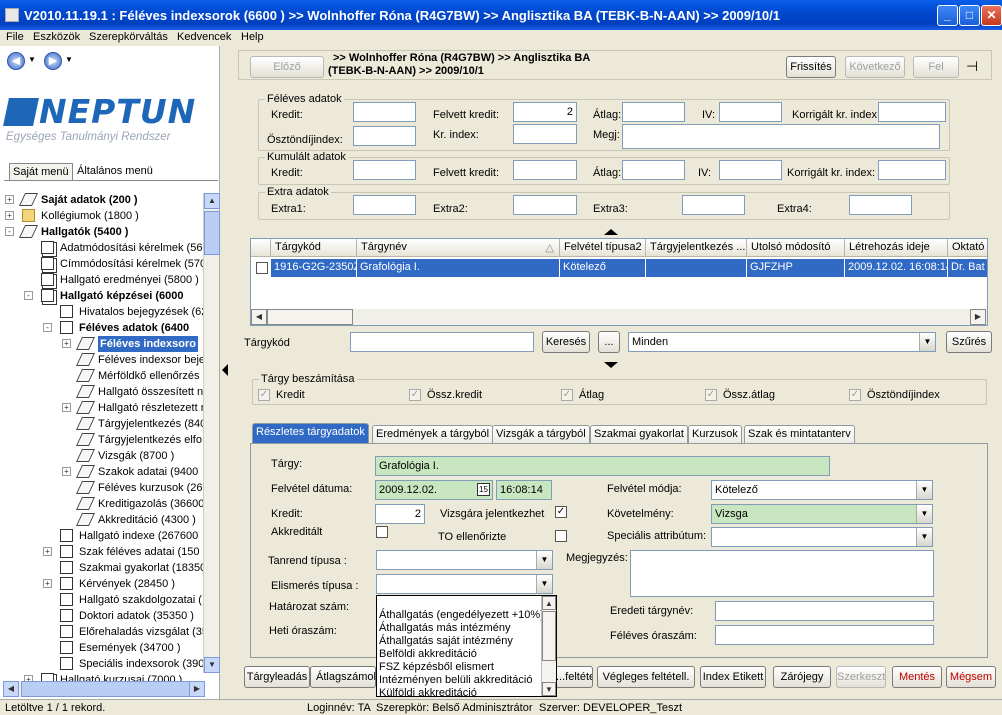  What do you see at coordinates (103, 632) in the screenshot?
I see `tree-item: Előrehaladás vizsgálat (35` at bounding box center [103, 632].